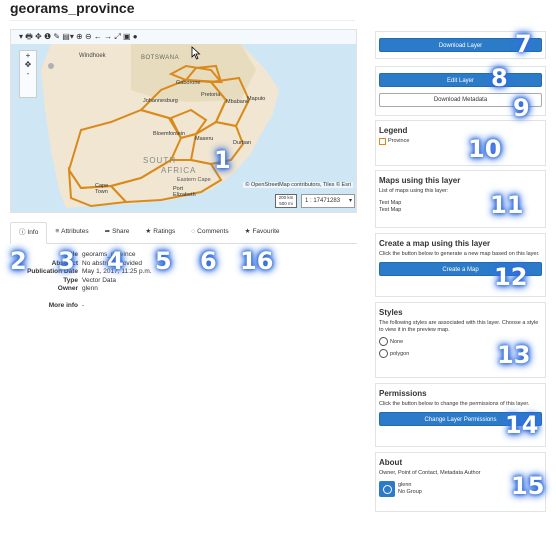 The width and height of the screenshot is (556, 540). I want to click on zoom-out-button: -, so click(28, 73).